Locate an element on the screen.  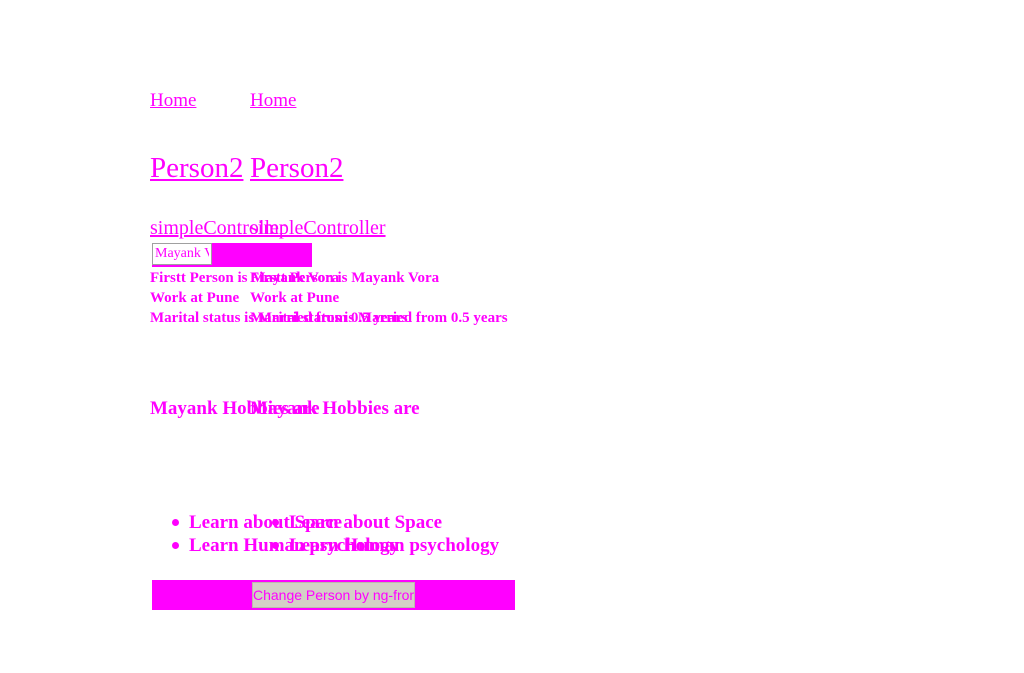
list-item: Learn Human psychology is located at coordinates (386, 545).